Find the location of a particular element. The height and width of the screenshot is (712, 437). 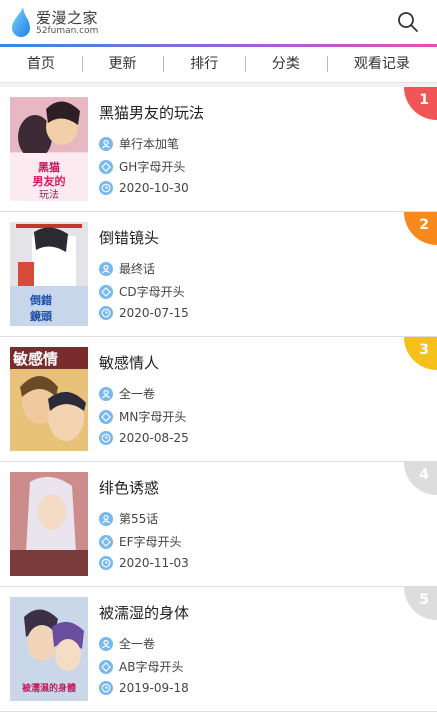

nav-ranking: 排行 is located at coordinates (204, 64).